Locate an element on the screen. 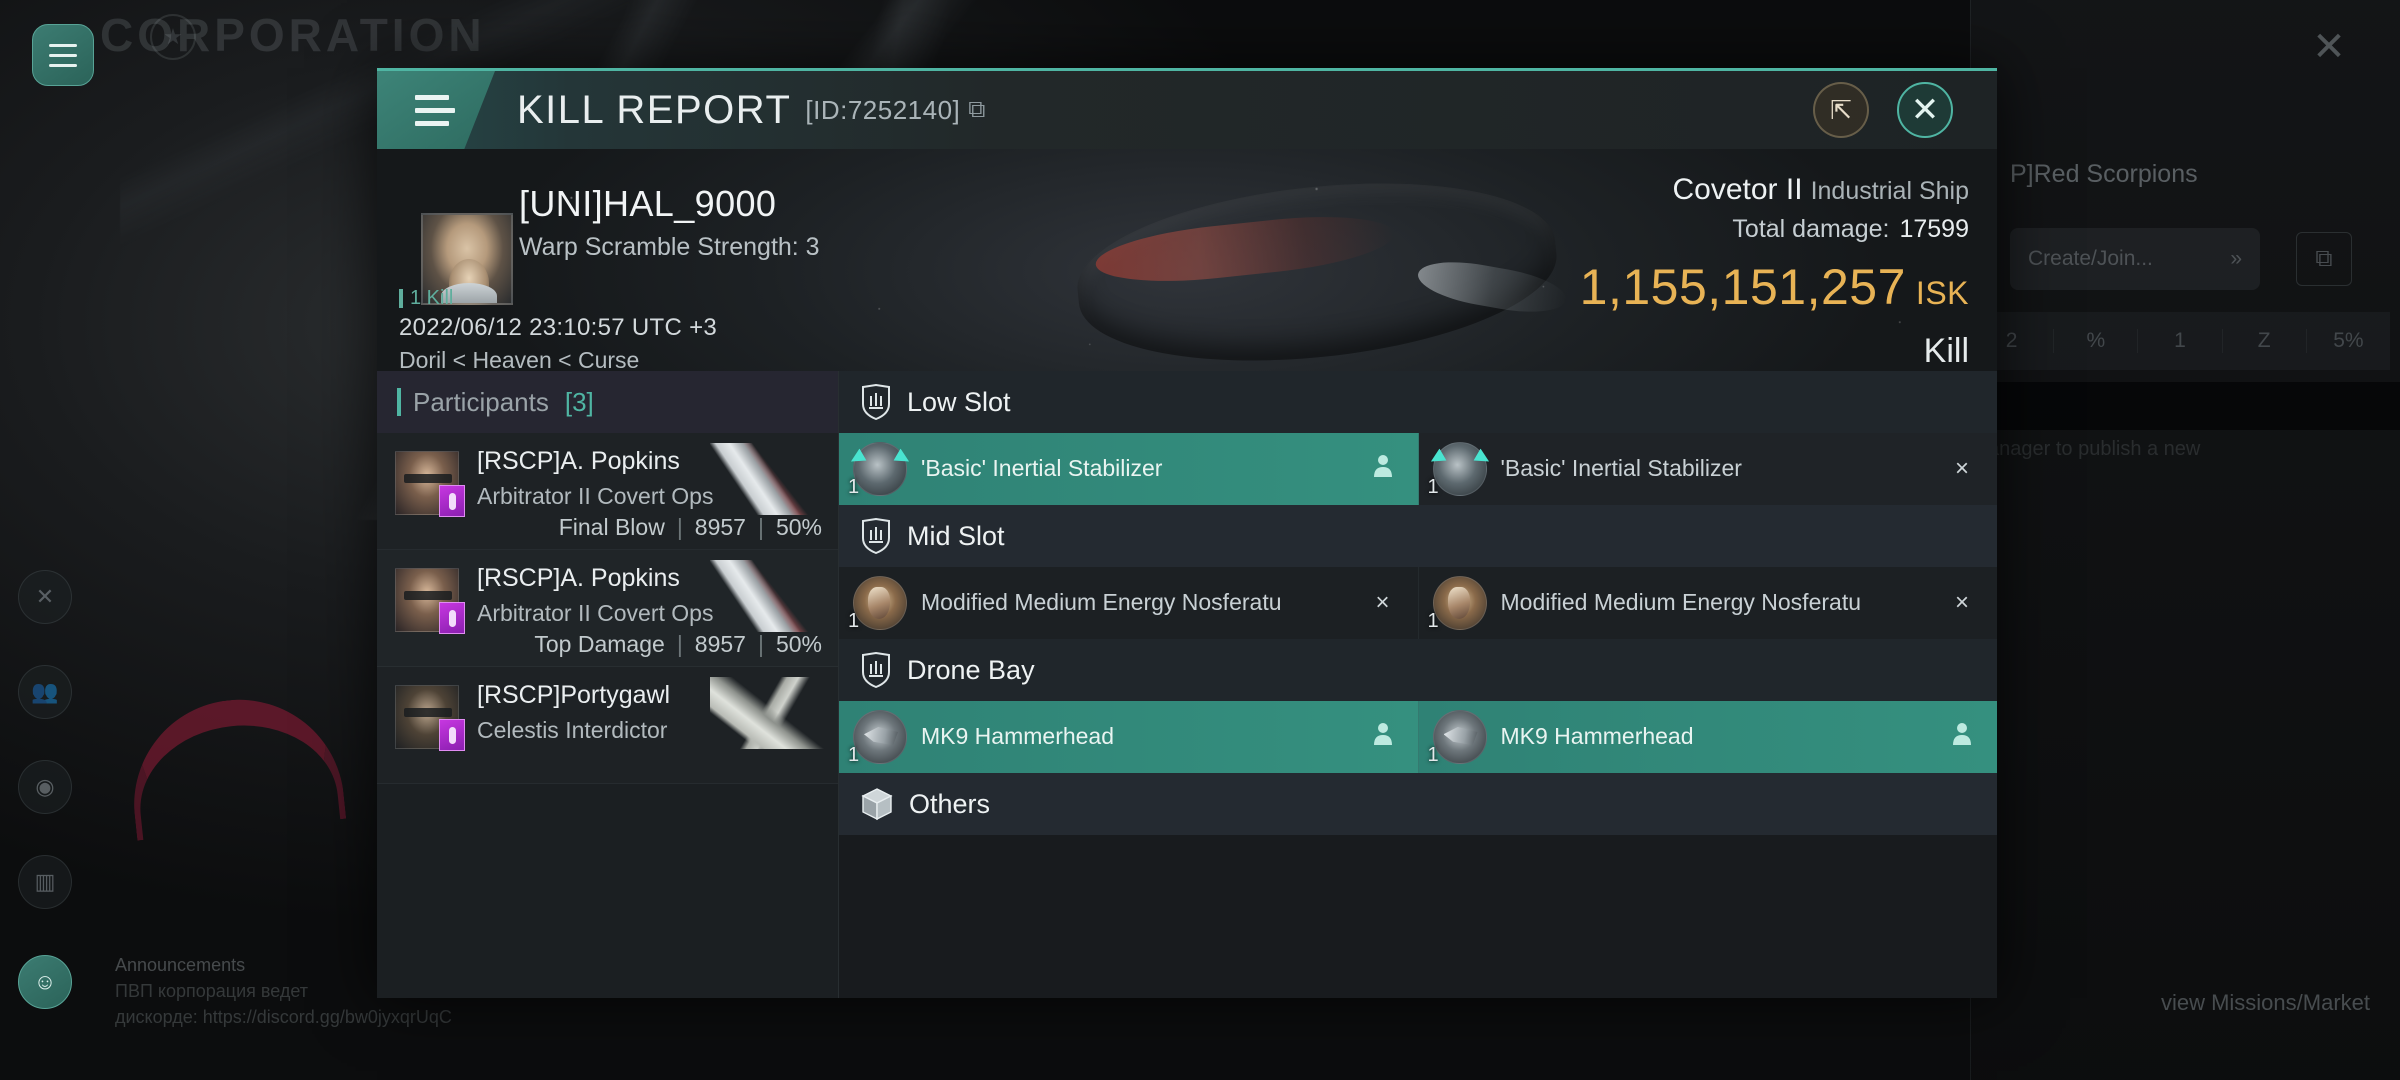 Image resolution: width=2400 pixels, height=1080 pixels. total-damage-line: Total damage: 17599 is located at coordinates (1774, 229).